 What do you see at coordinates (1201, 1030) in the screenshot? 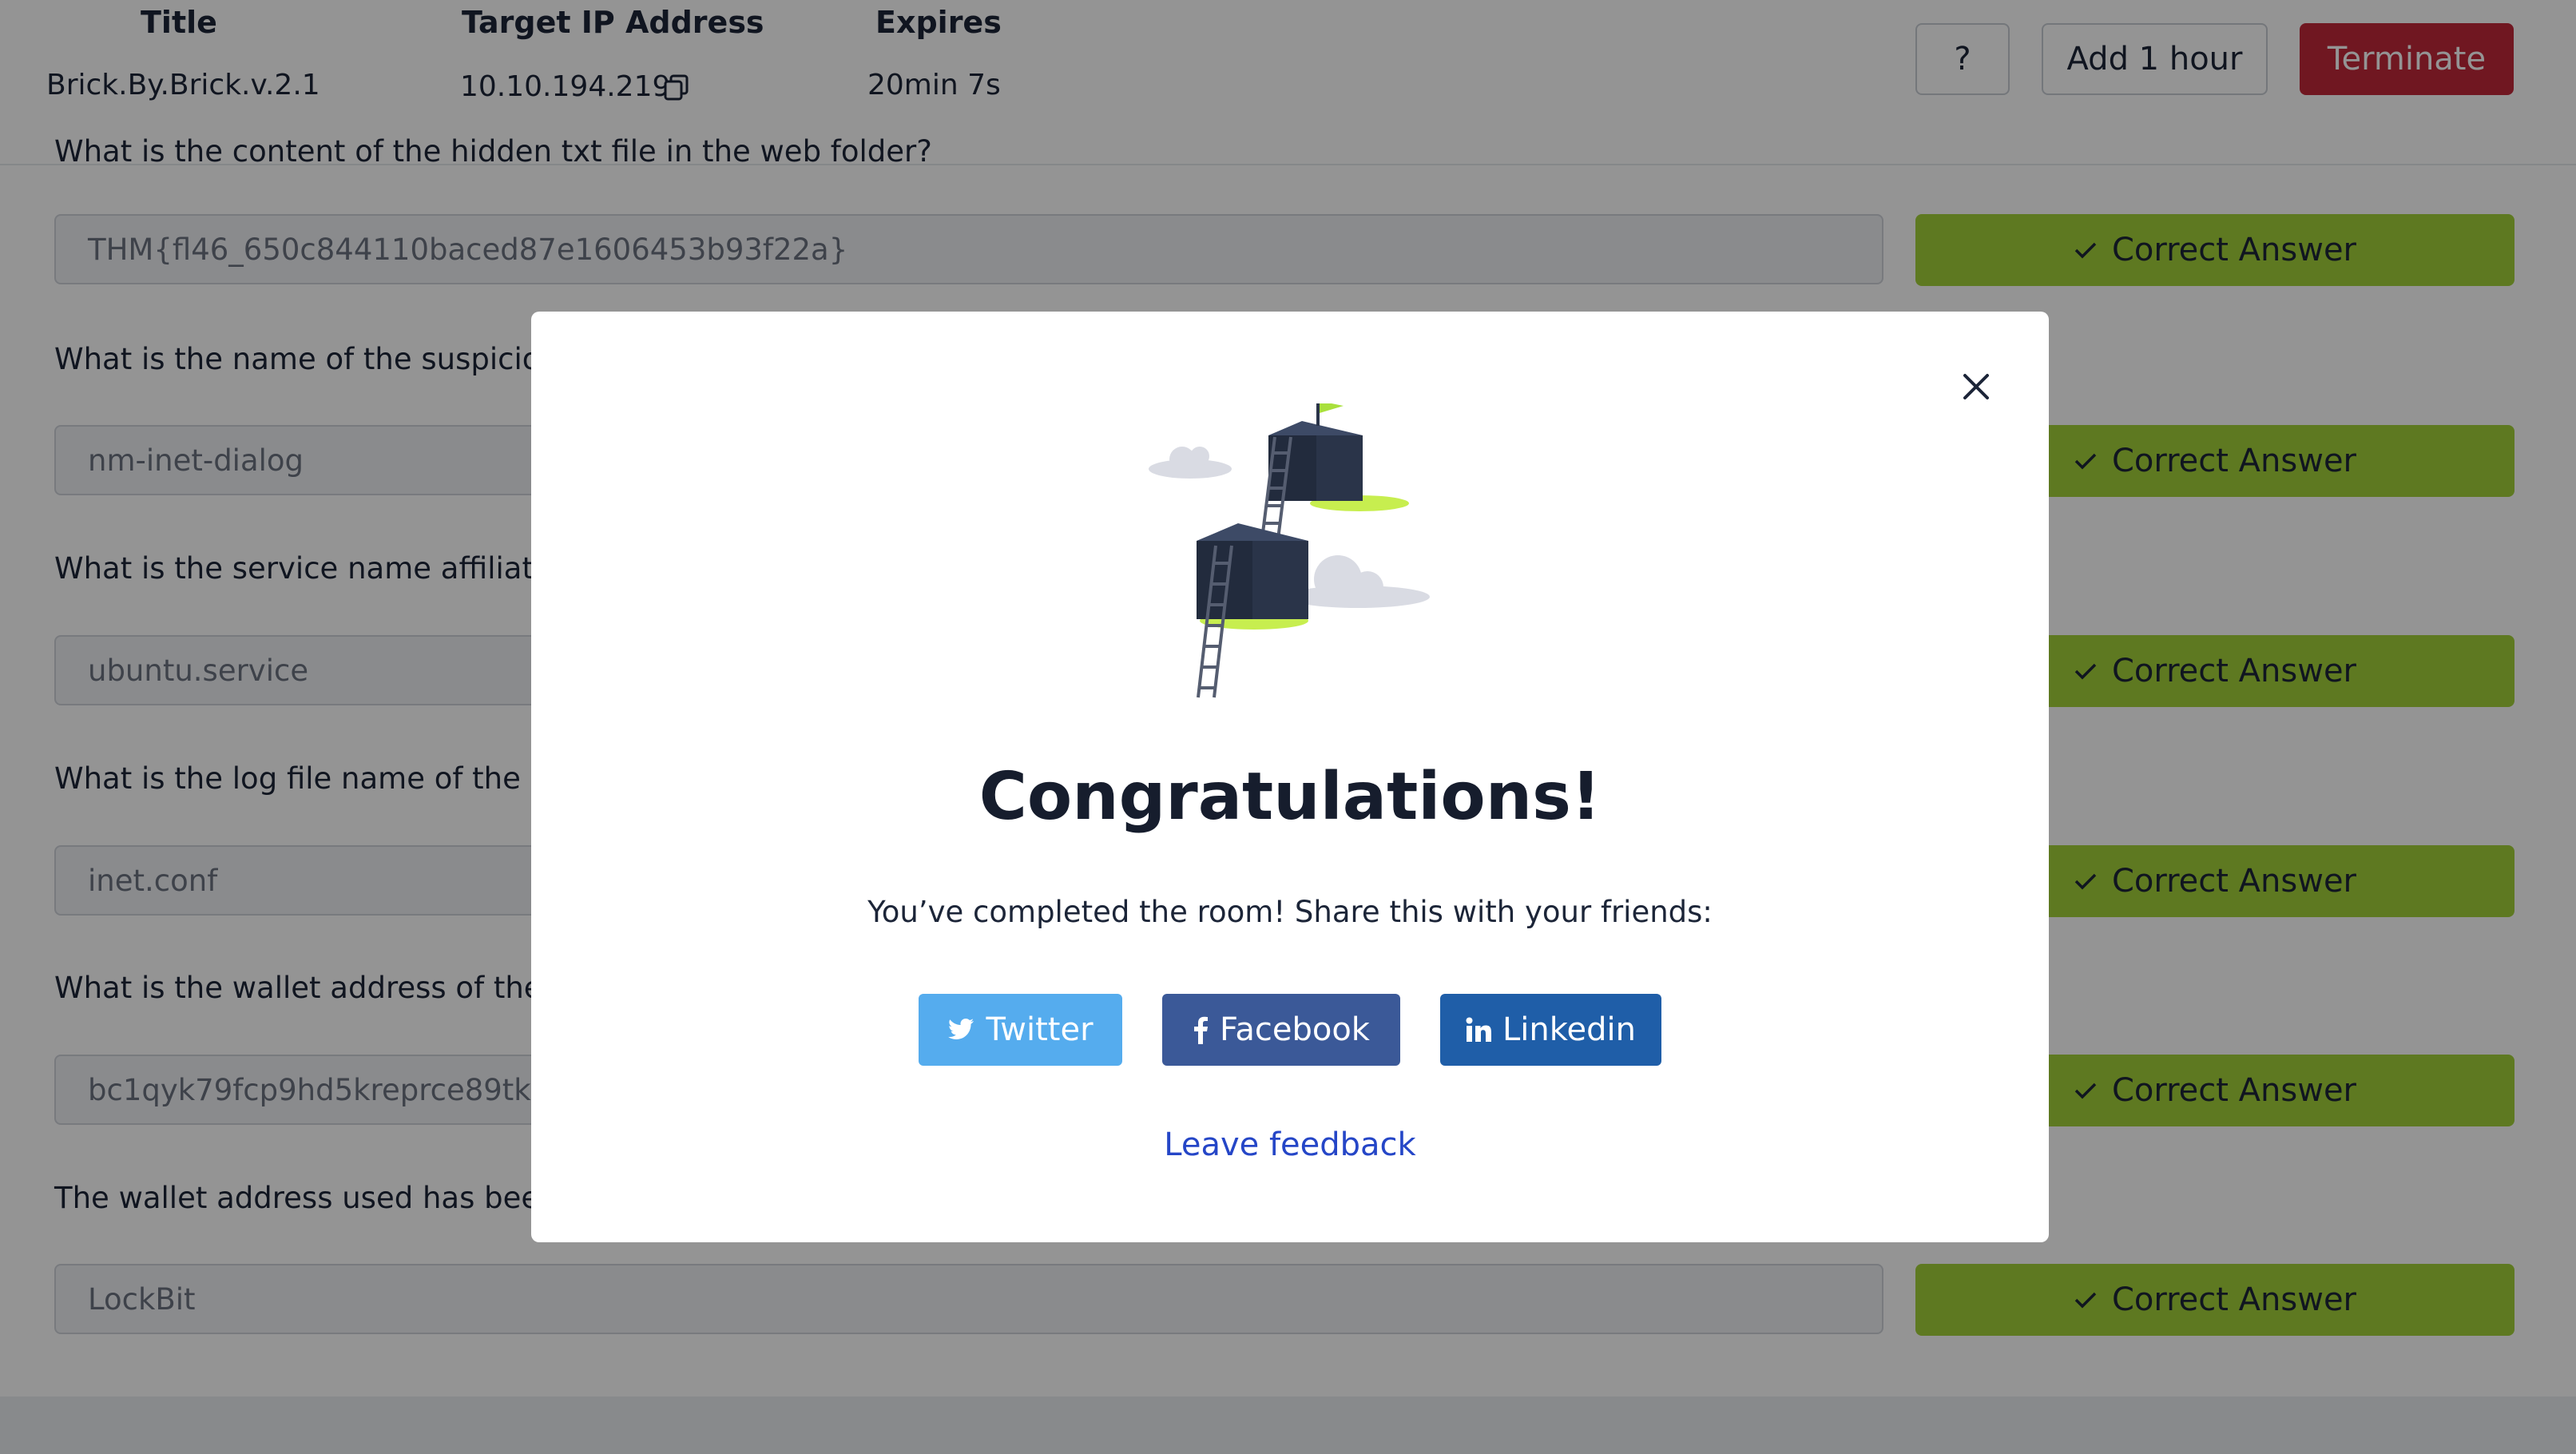
I see `facebook-icon` at bounding box center [1201, 1030].